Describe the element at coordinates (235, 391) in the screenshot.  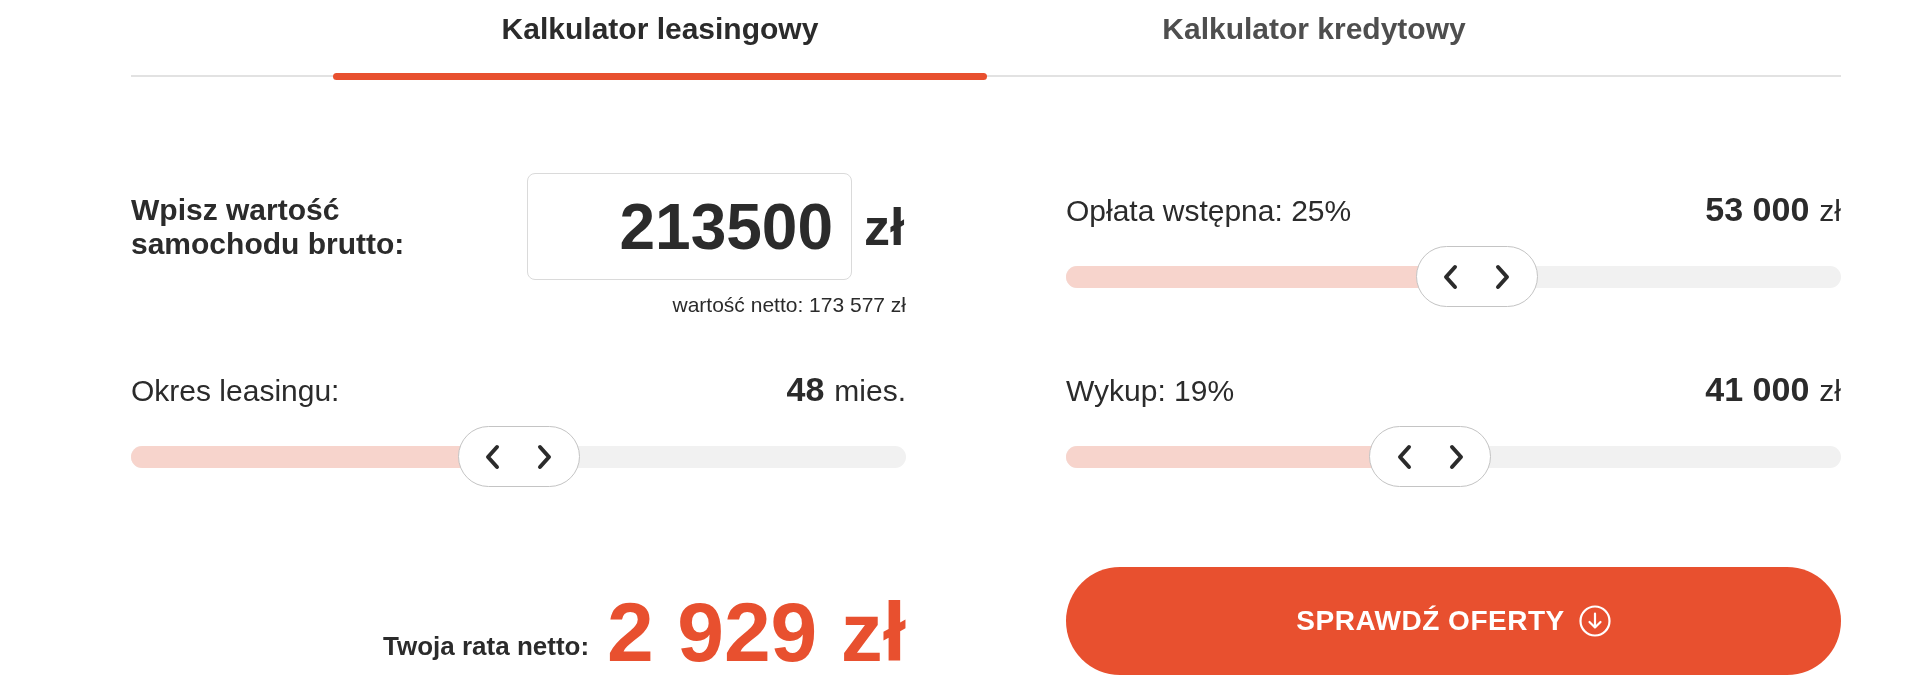
I see `slider-label: Okres leasingu:` at that location.